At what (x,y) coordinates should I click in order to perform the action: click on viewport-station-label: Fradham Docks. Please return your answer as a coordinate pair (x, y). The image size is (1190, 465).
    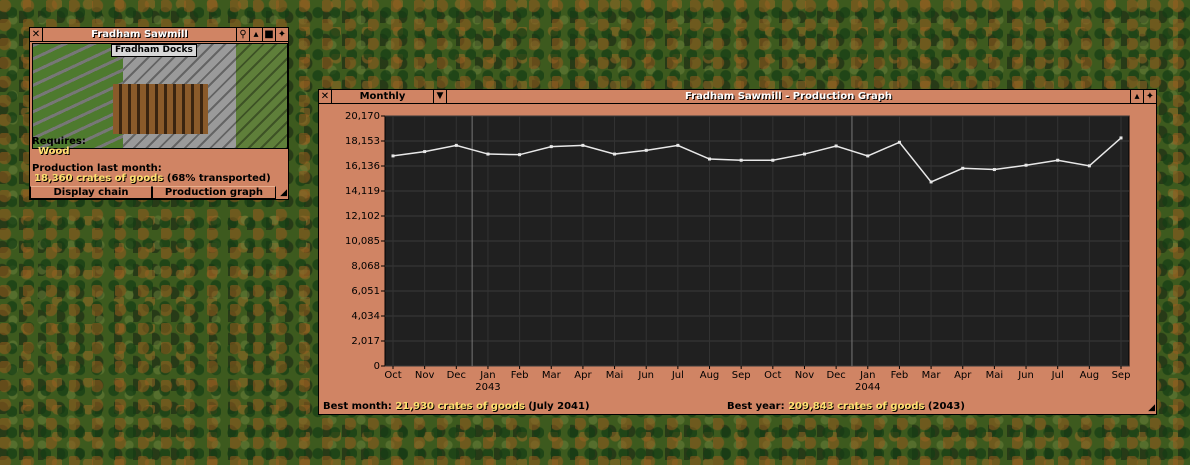
    Looking at the image, I should click on (154, 50).